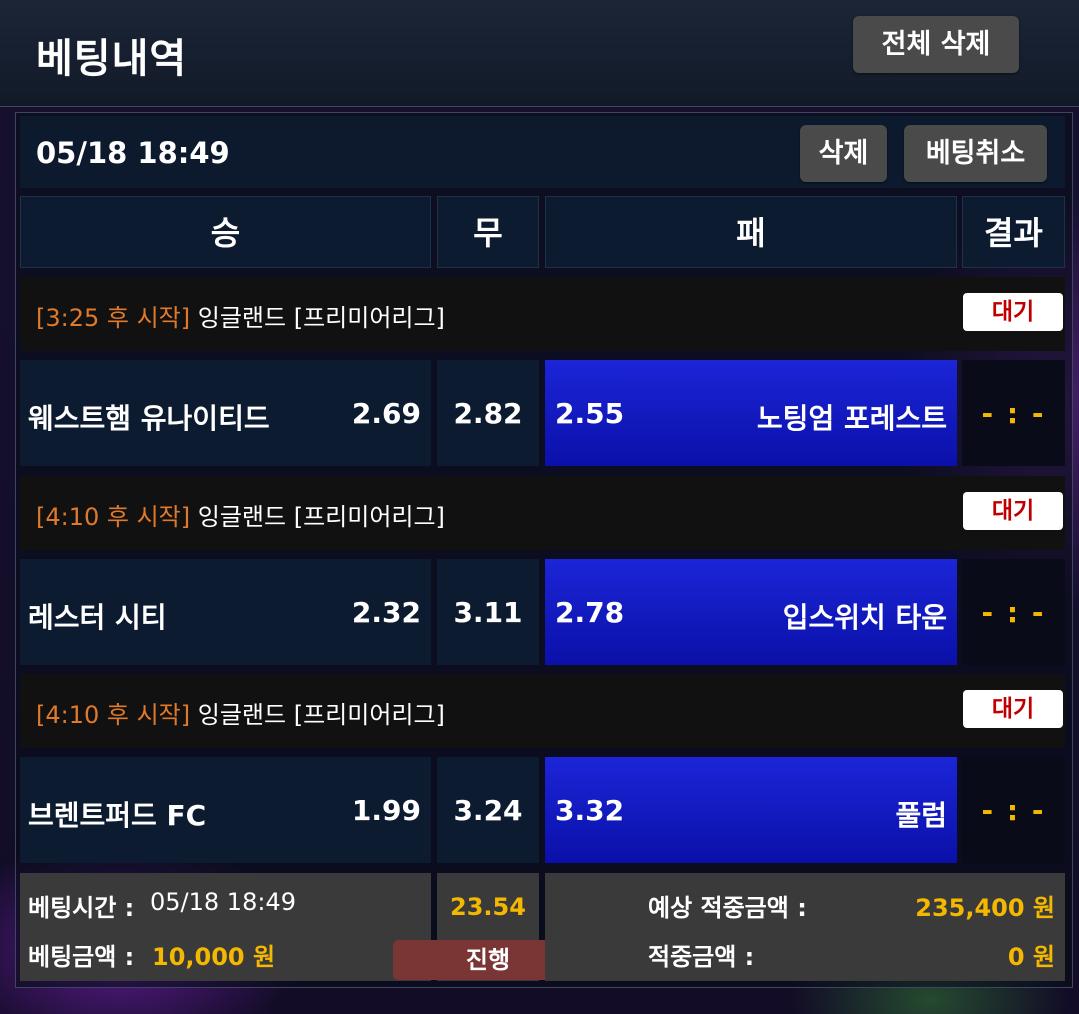 The width and height of the screenshot is (1079, 1014). Describe the element at coordinates (386, 612) in the screenshot. I see `home-odds: 2.32` at that location.